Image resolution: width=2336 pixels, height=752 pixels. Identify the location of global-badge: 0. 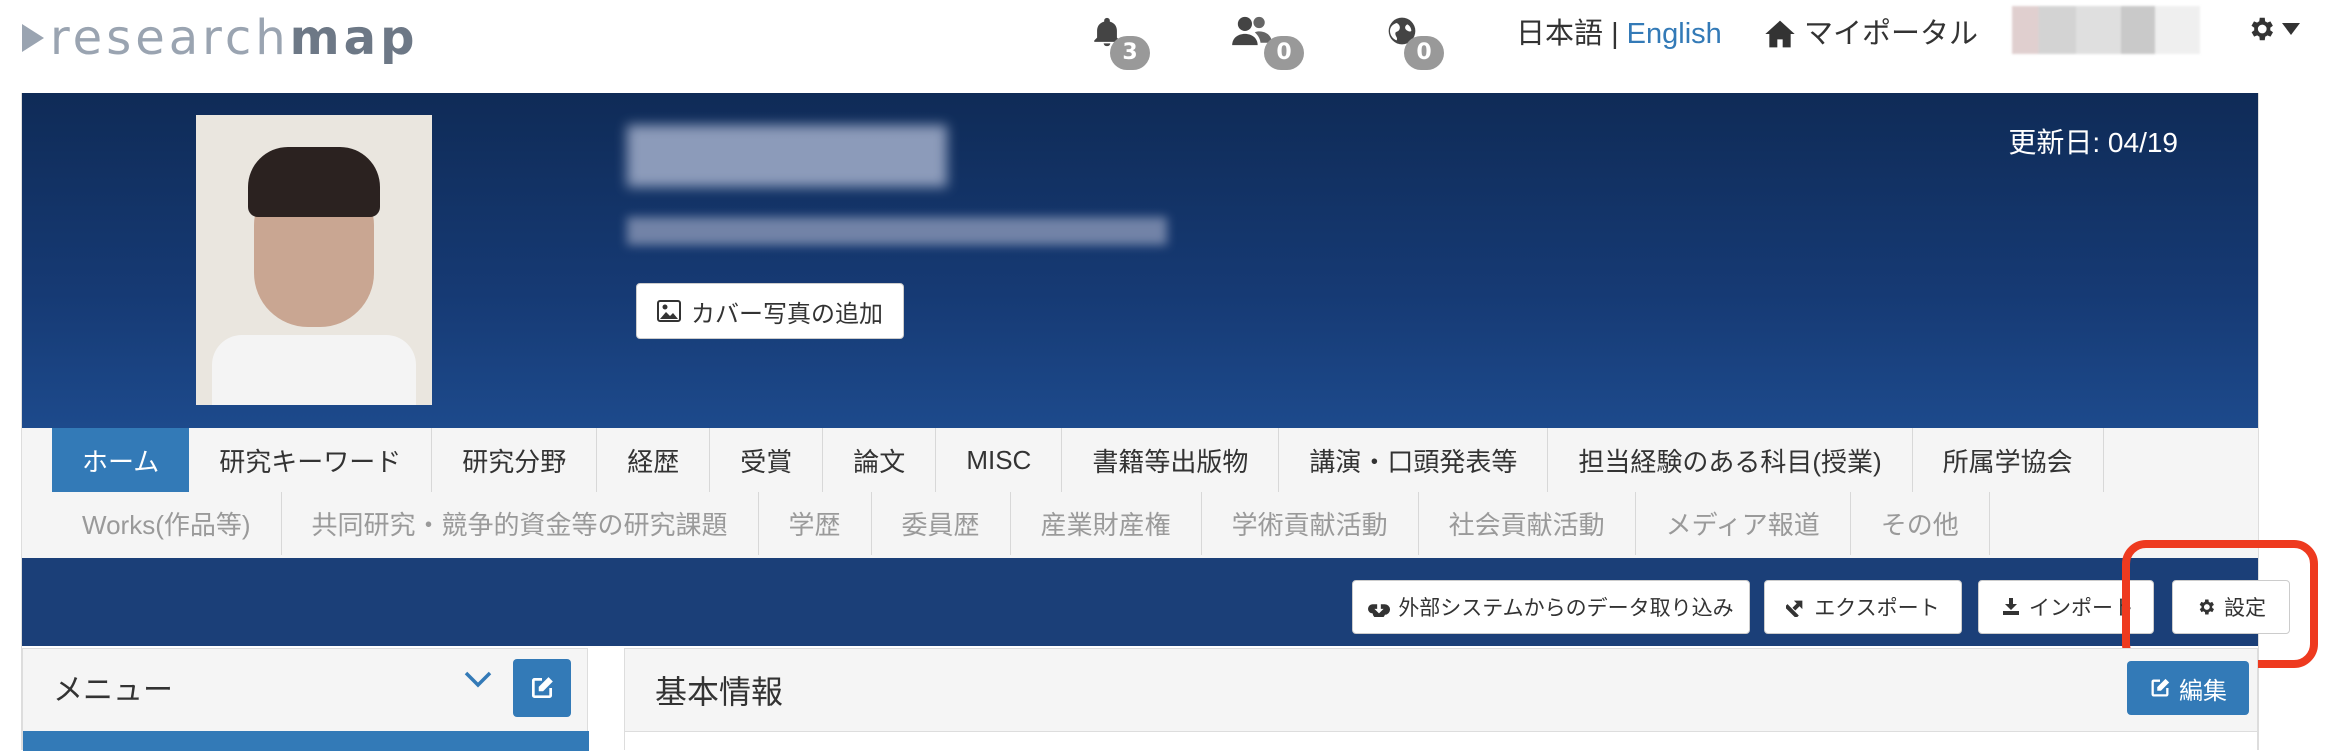
(1424, 53).